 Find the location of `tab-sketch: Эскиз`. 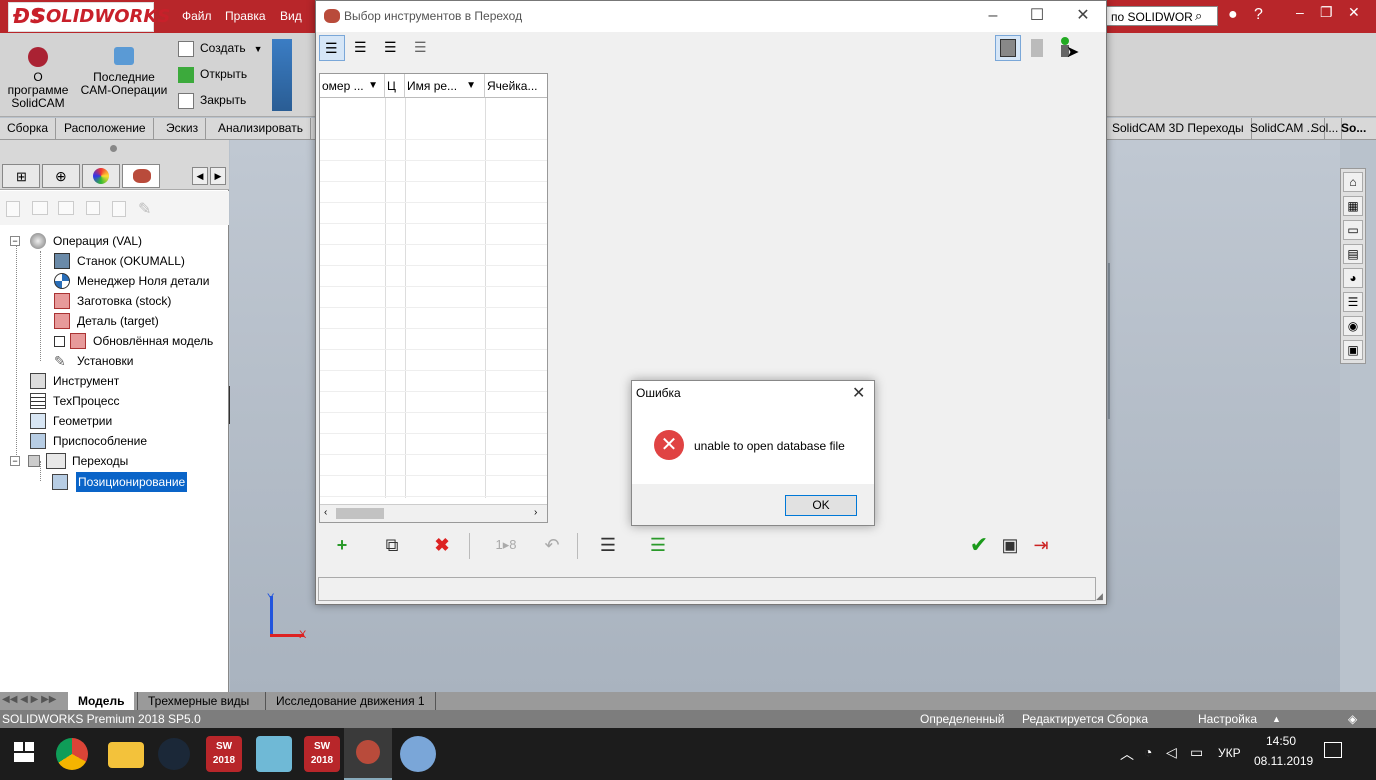

tab-sketch: Эскиз is located at coordinates (183, 128).